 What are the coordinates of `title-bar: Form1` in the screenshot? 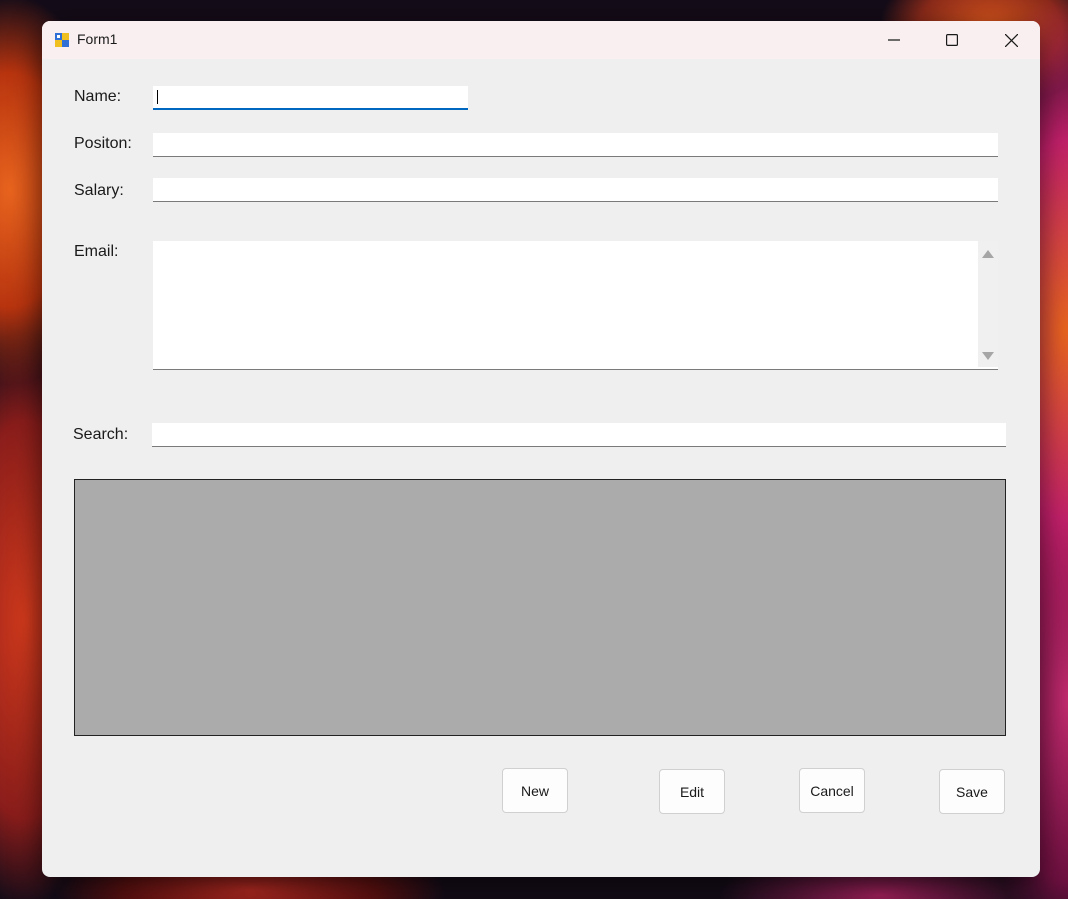 It's located at (541, 40).